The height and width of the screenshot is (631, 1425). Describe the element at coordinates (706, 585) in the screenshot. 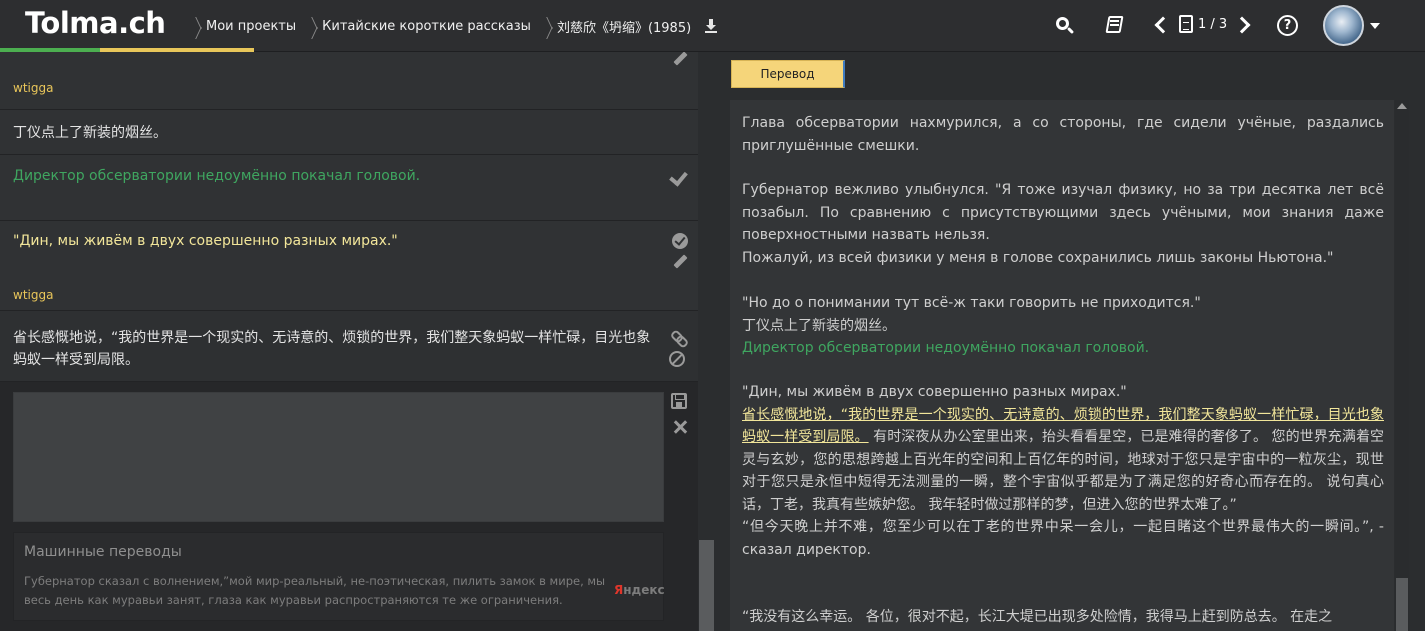

I see `left-scrollbar-thumb` at that location.